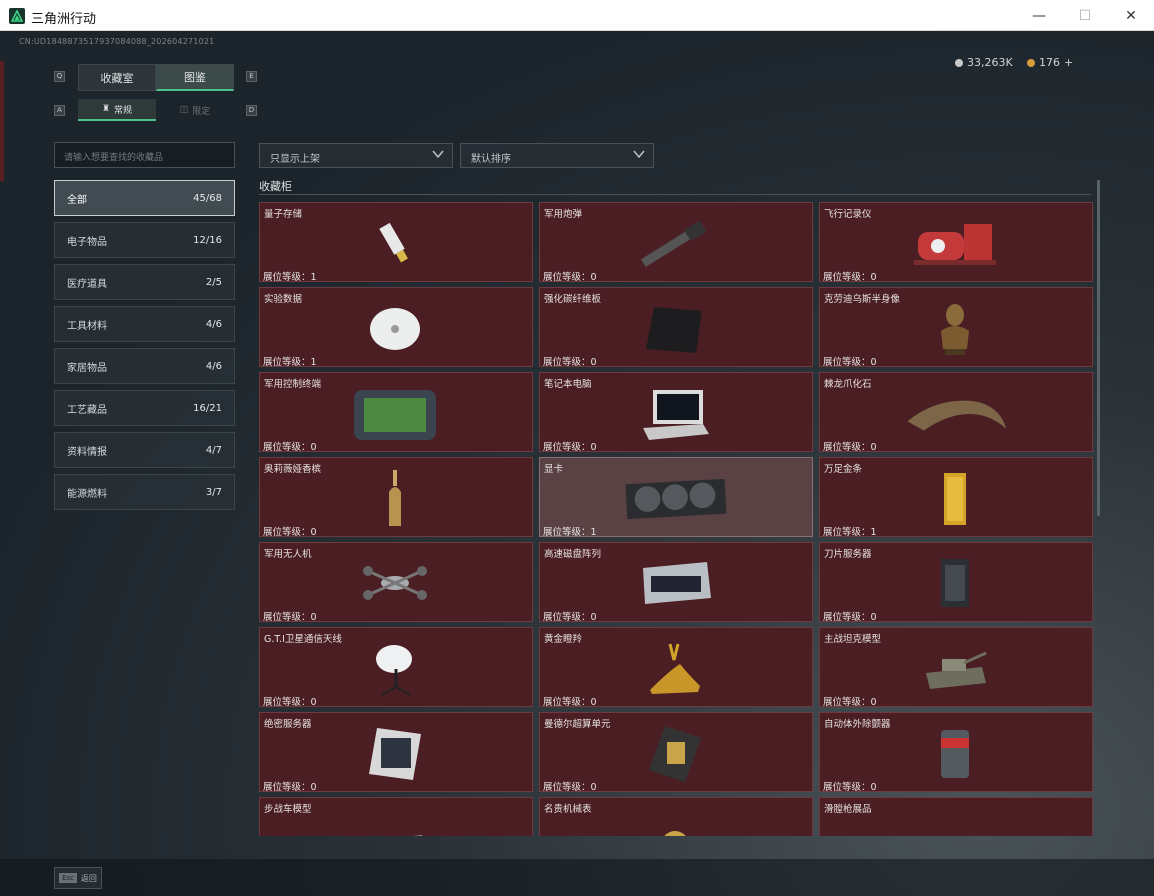 The image size is (1154, 896). I want to click on golden-gazelle-icon, so click(675, 669).